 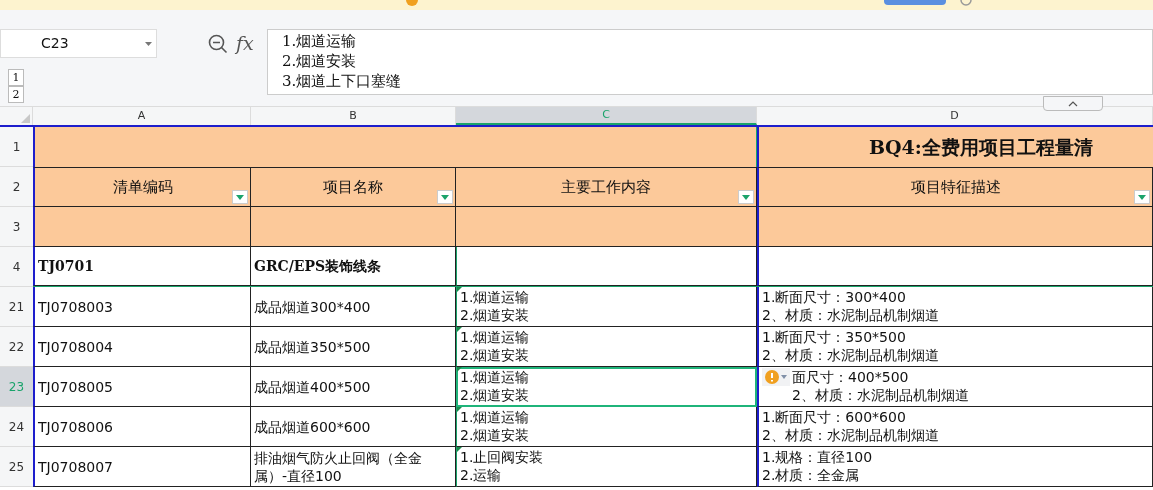 What do you see at coordinates (502, 466) in the screenshot?
I see `cell-text: 1.止回阀安装 2.运输` at bounding box center [502, 466].